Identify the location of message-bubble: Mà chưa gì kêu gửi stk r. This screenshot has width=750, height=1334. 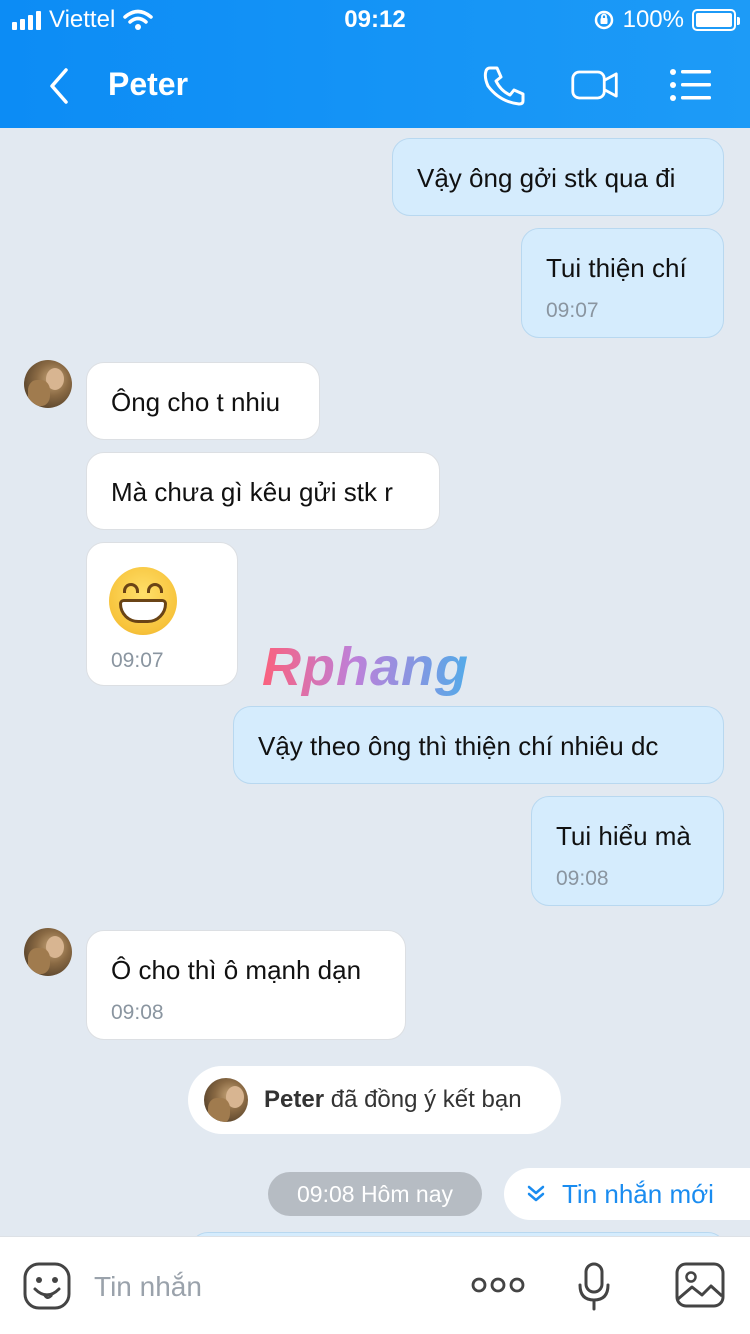
(263, 491).